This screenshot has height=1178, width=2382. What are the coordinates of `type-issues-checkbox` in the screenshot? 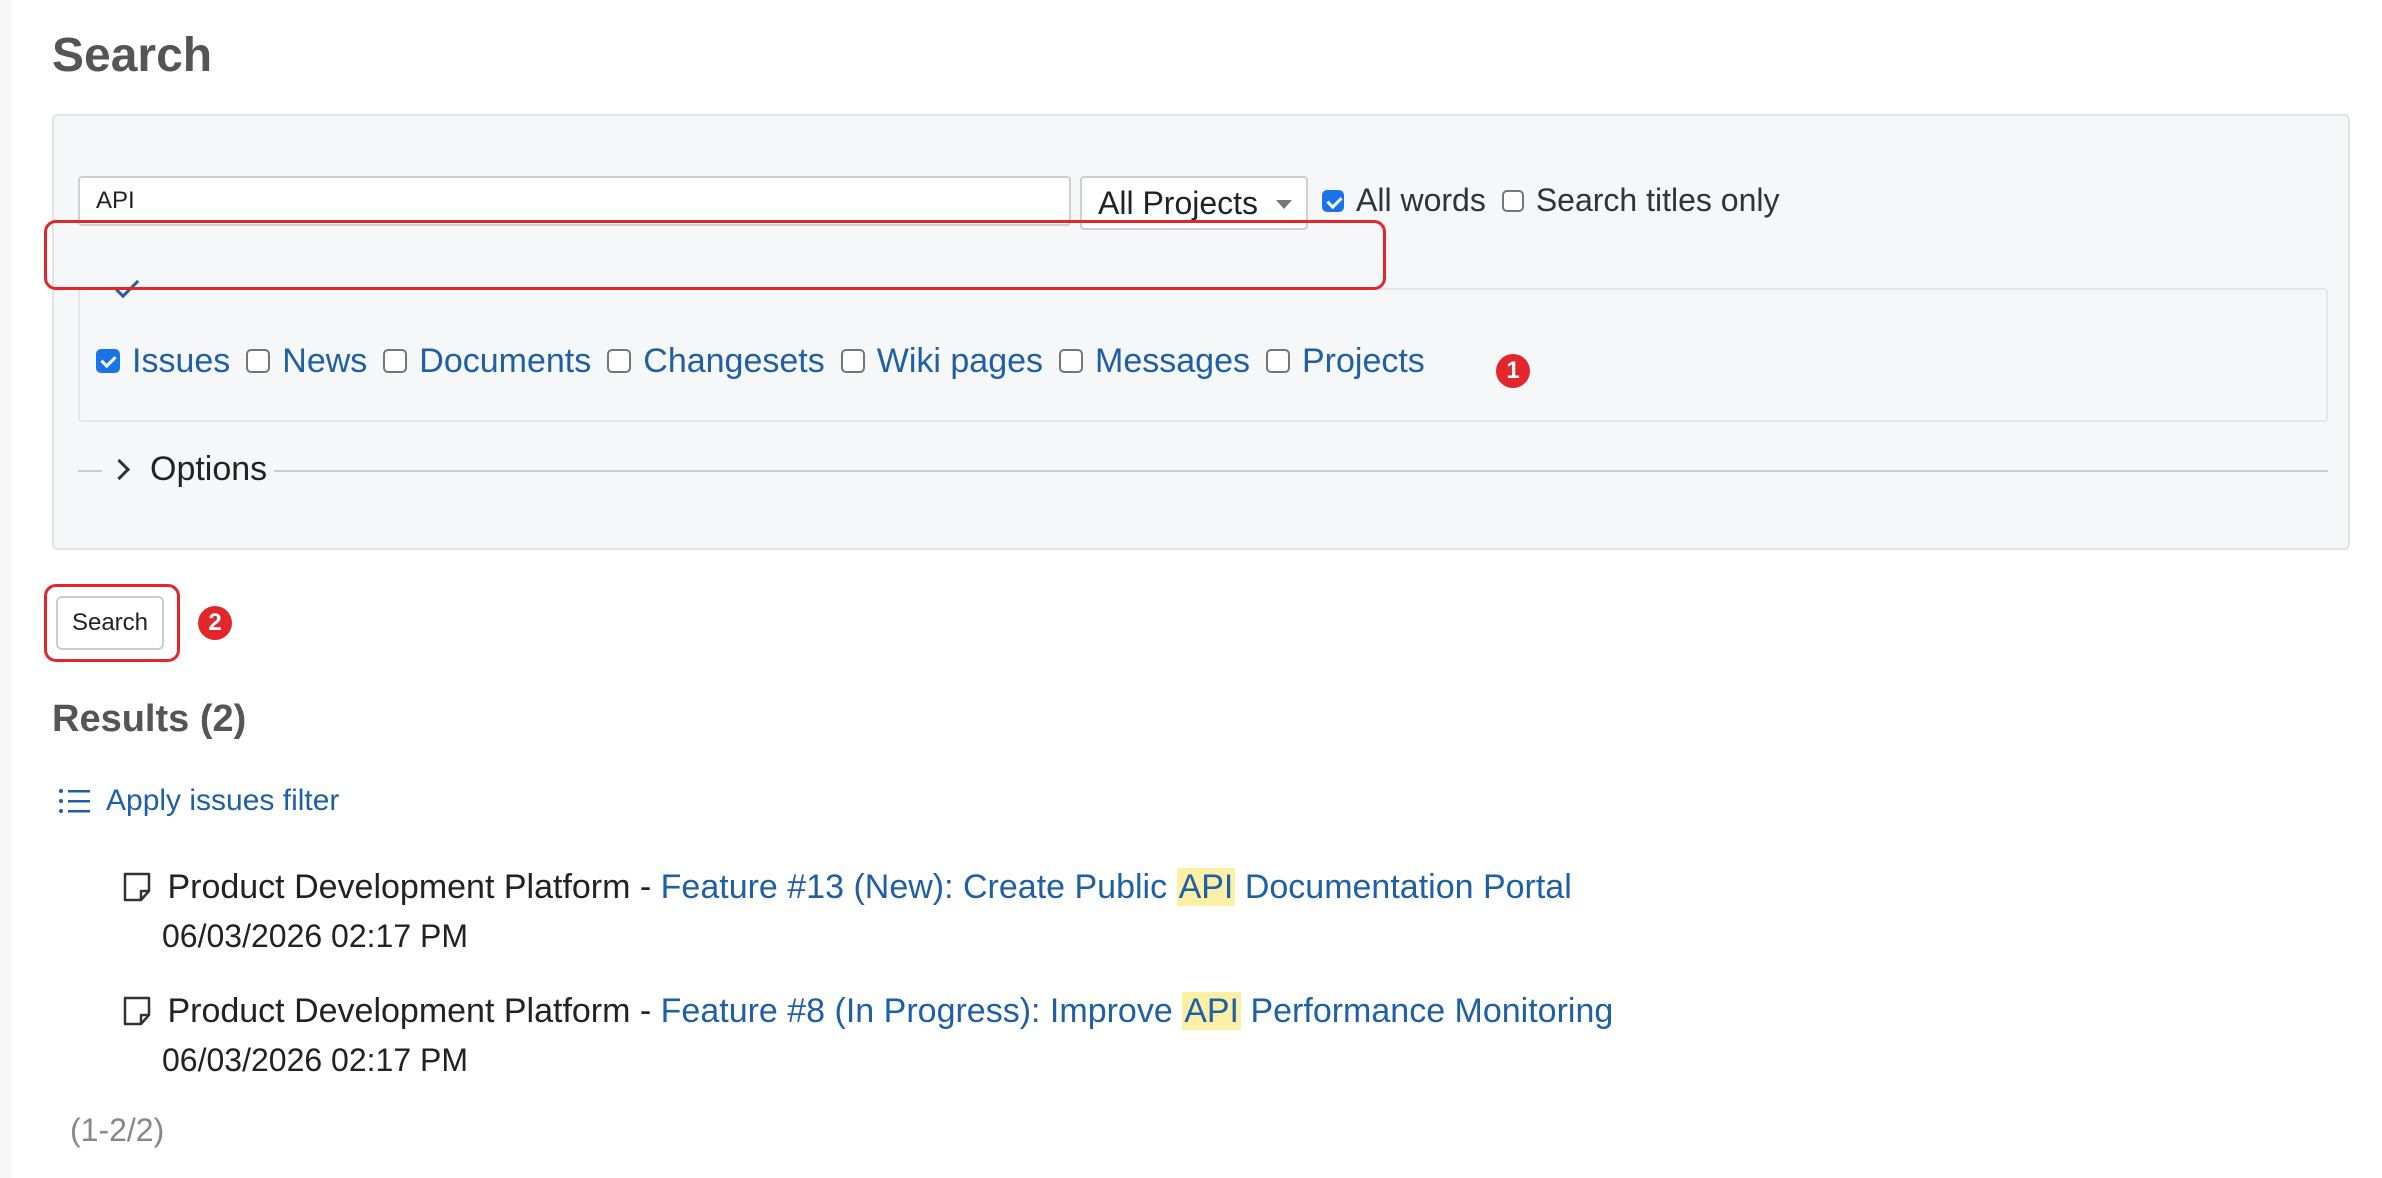 It's located at (108, 361).